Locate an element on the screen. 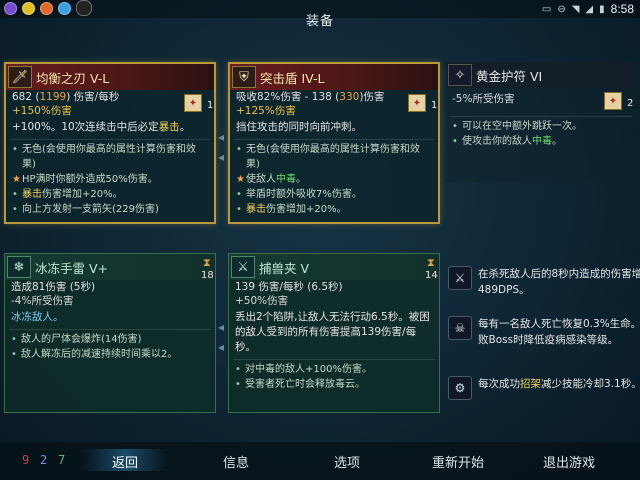 This screenshot has height=480, width=640. scroll-count: 2 is located at coordinates (630, 103).